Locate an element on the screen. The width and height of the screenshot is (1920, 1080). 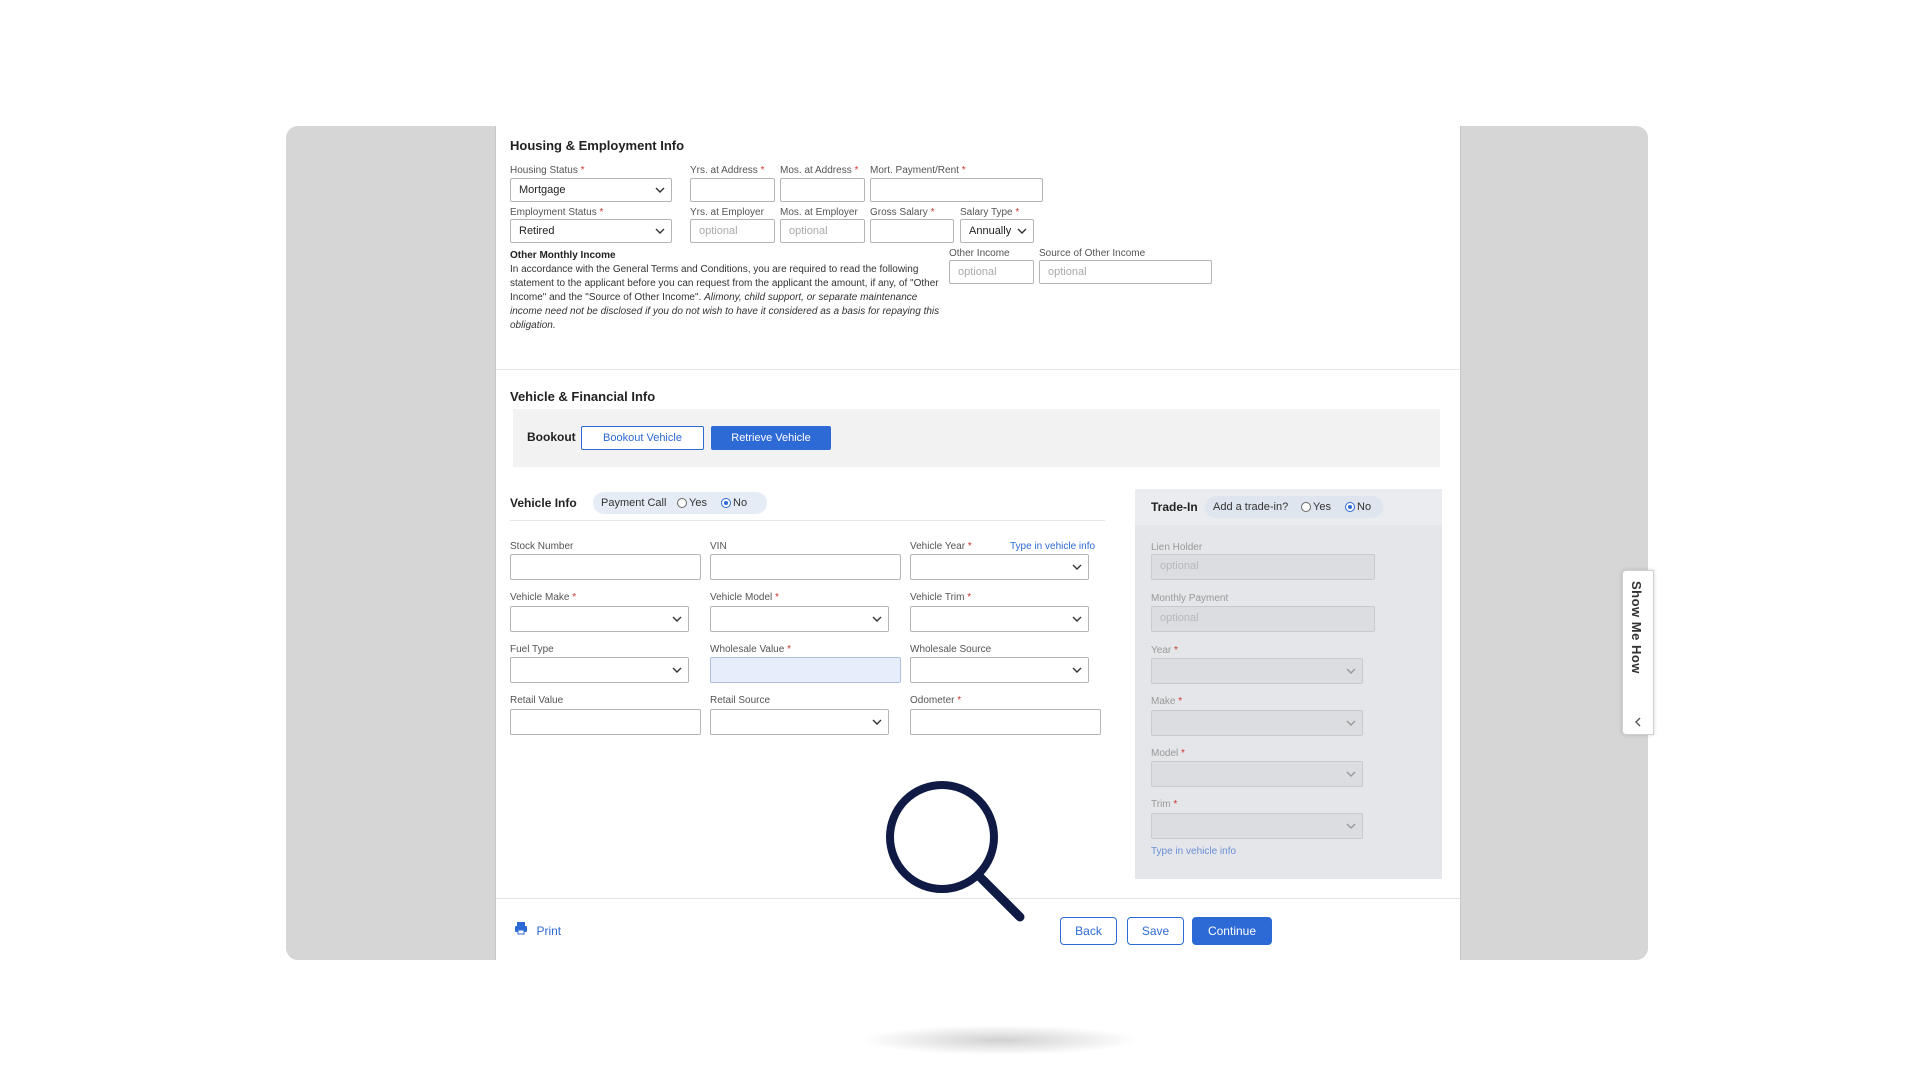
trade-in-header: Trade-In Add a trade-in? Yes No is located at coordinates (1288, 507).